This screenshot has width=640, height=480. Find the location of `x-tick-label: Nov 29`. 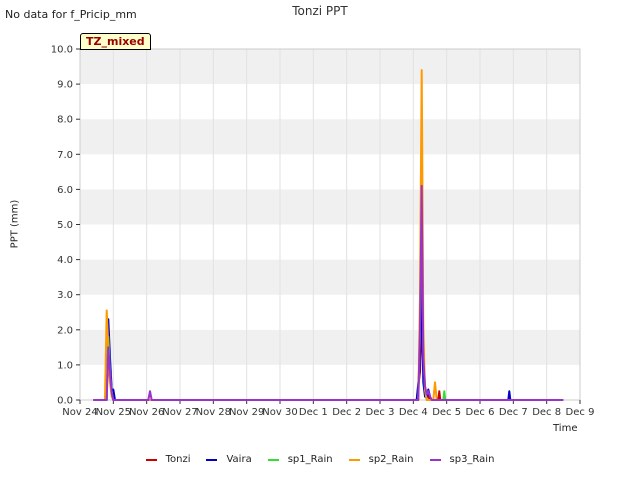

x-tick-label: Nov 29 is located at coordinates (246, 412).